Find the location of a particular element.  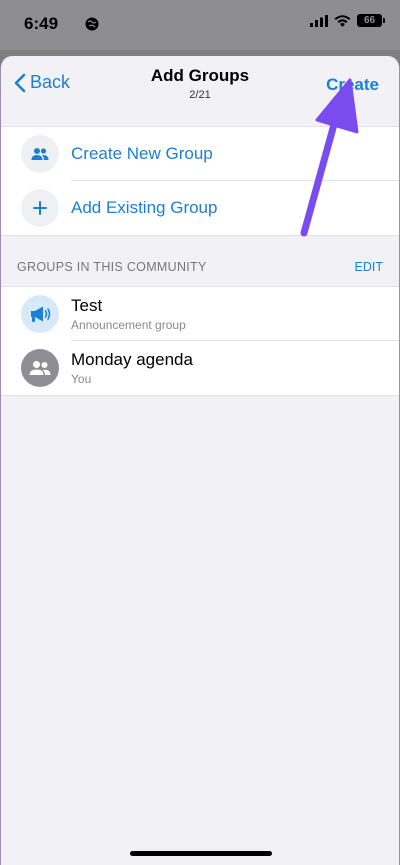

location-globe-icon is located at coordinates (92, 24).